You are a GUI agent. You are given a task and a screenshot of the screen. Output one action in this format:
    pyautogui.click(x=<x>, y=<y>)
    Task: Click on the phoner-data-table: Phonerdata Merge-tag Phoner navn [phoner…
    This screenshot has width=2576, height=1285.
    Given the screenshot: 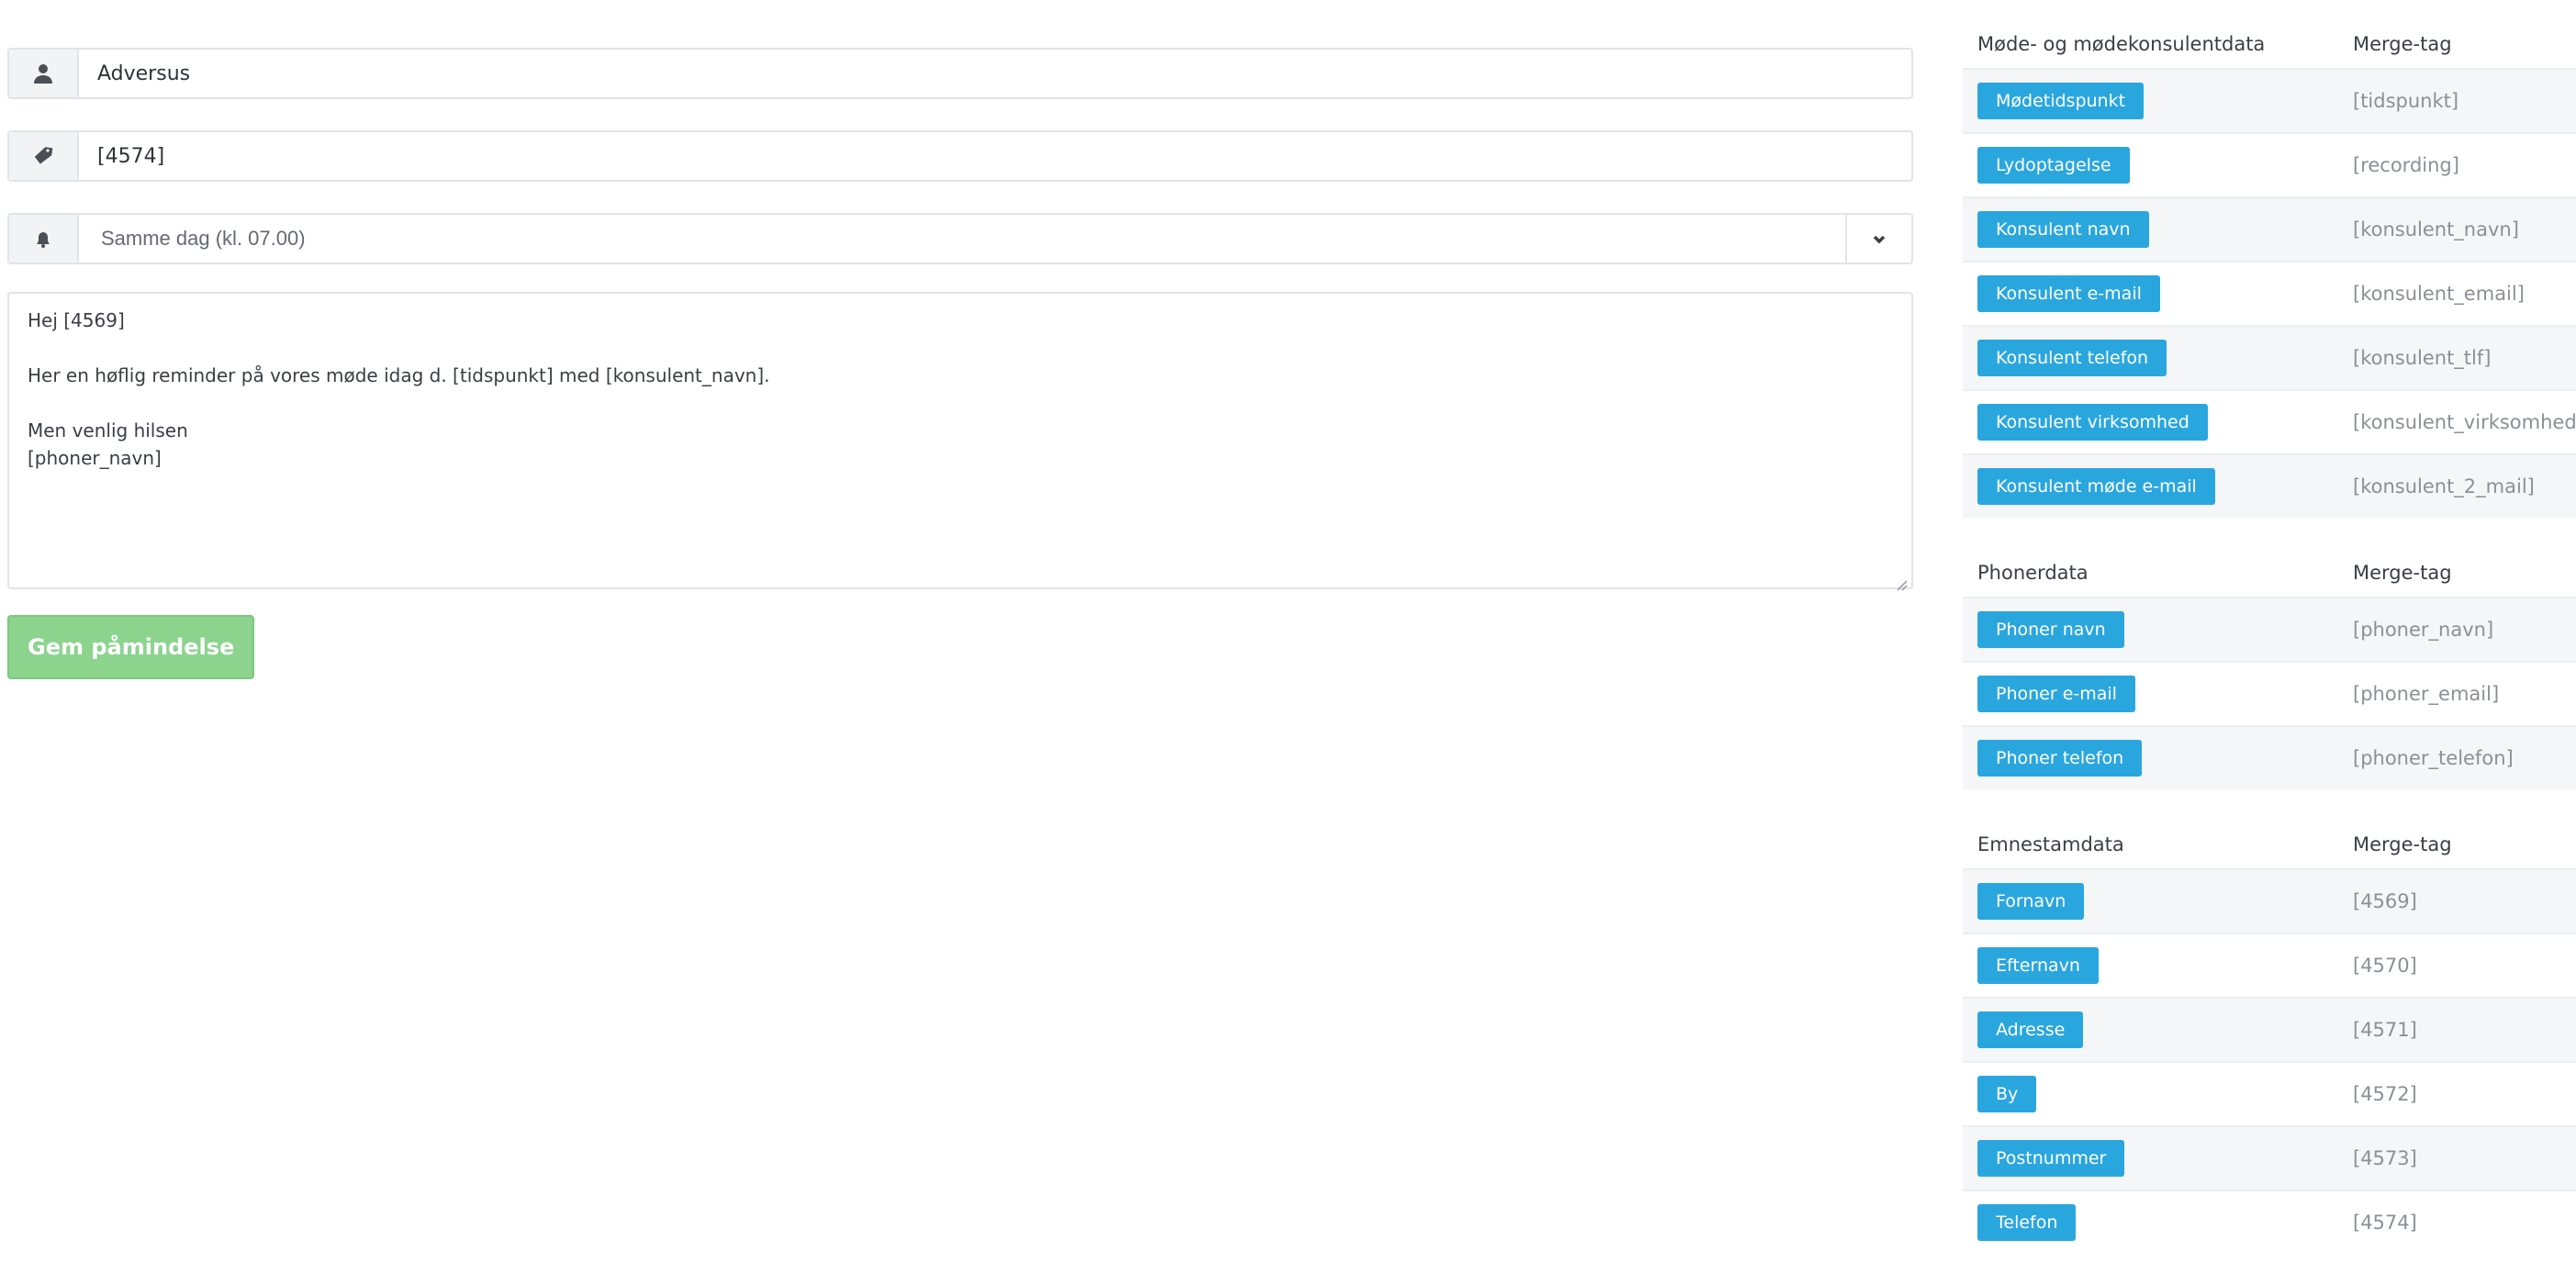 What is the action you would take?
    pyautogui.click(x=2269, y=669)
    